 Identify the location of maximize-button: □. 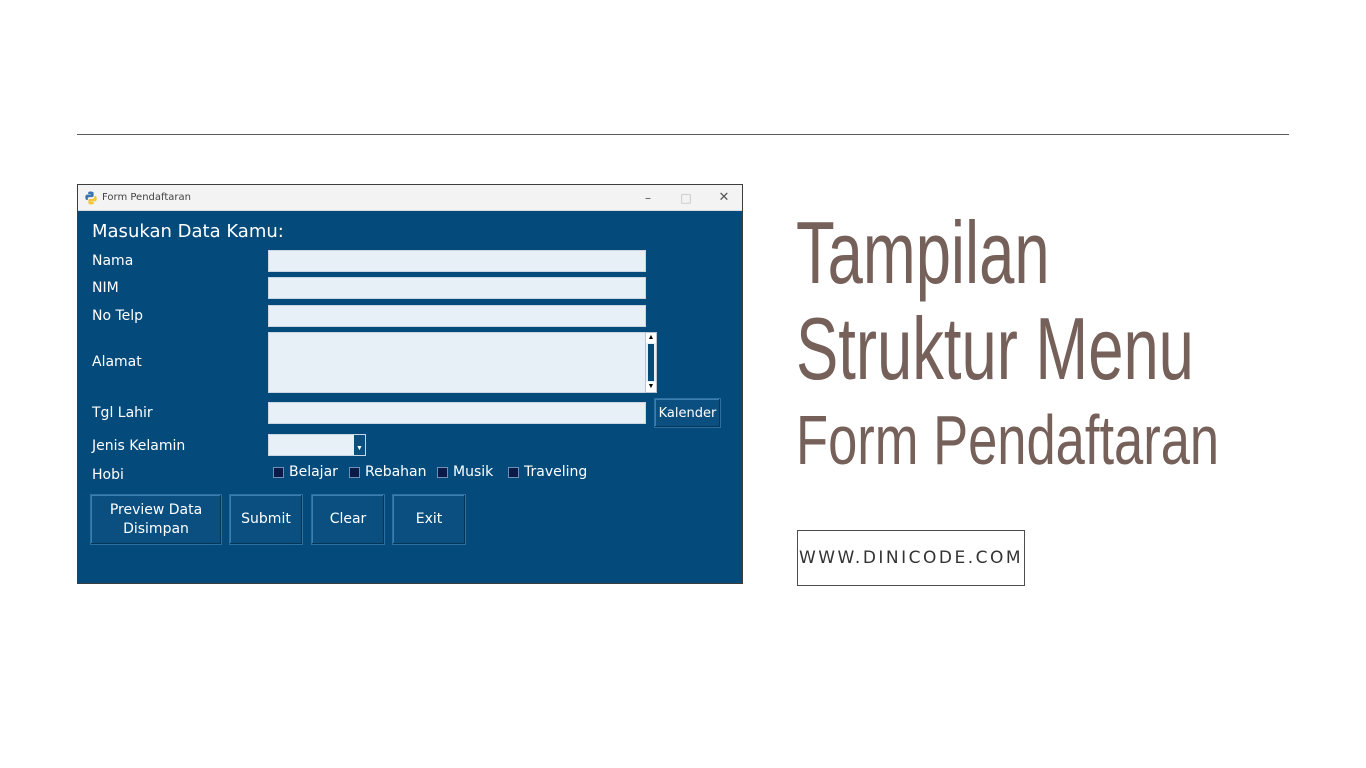
(686, 198).